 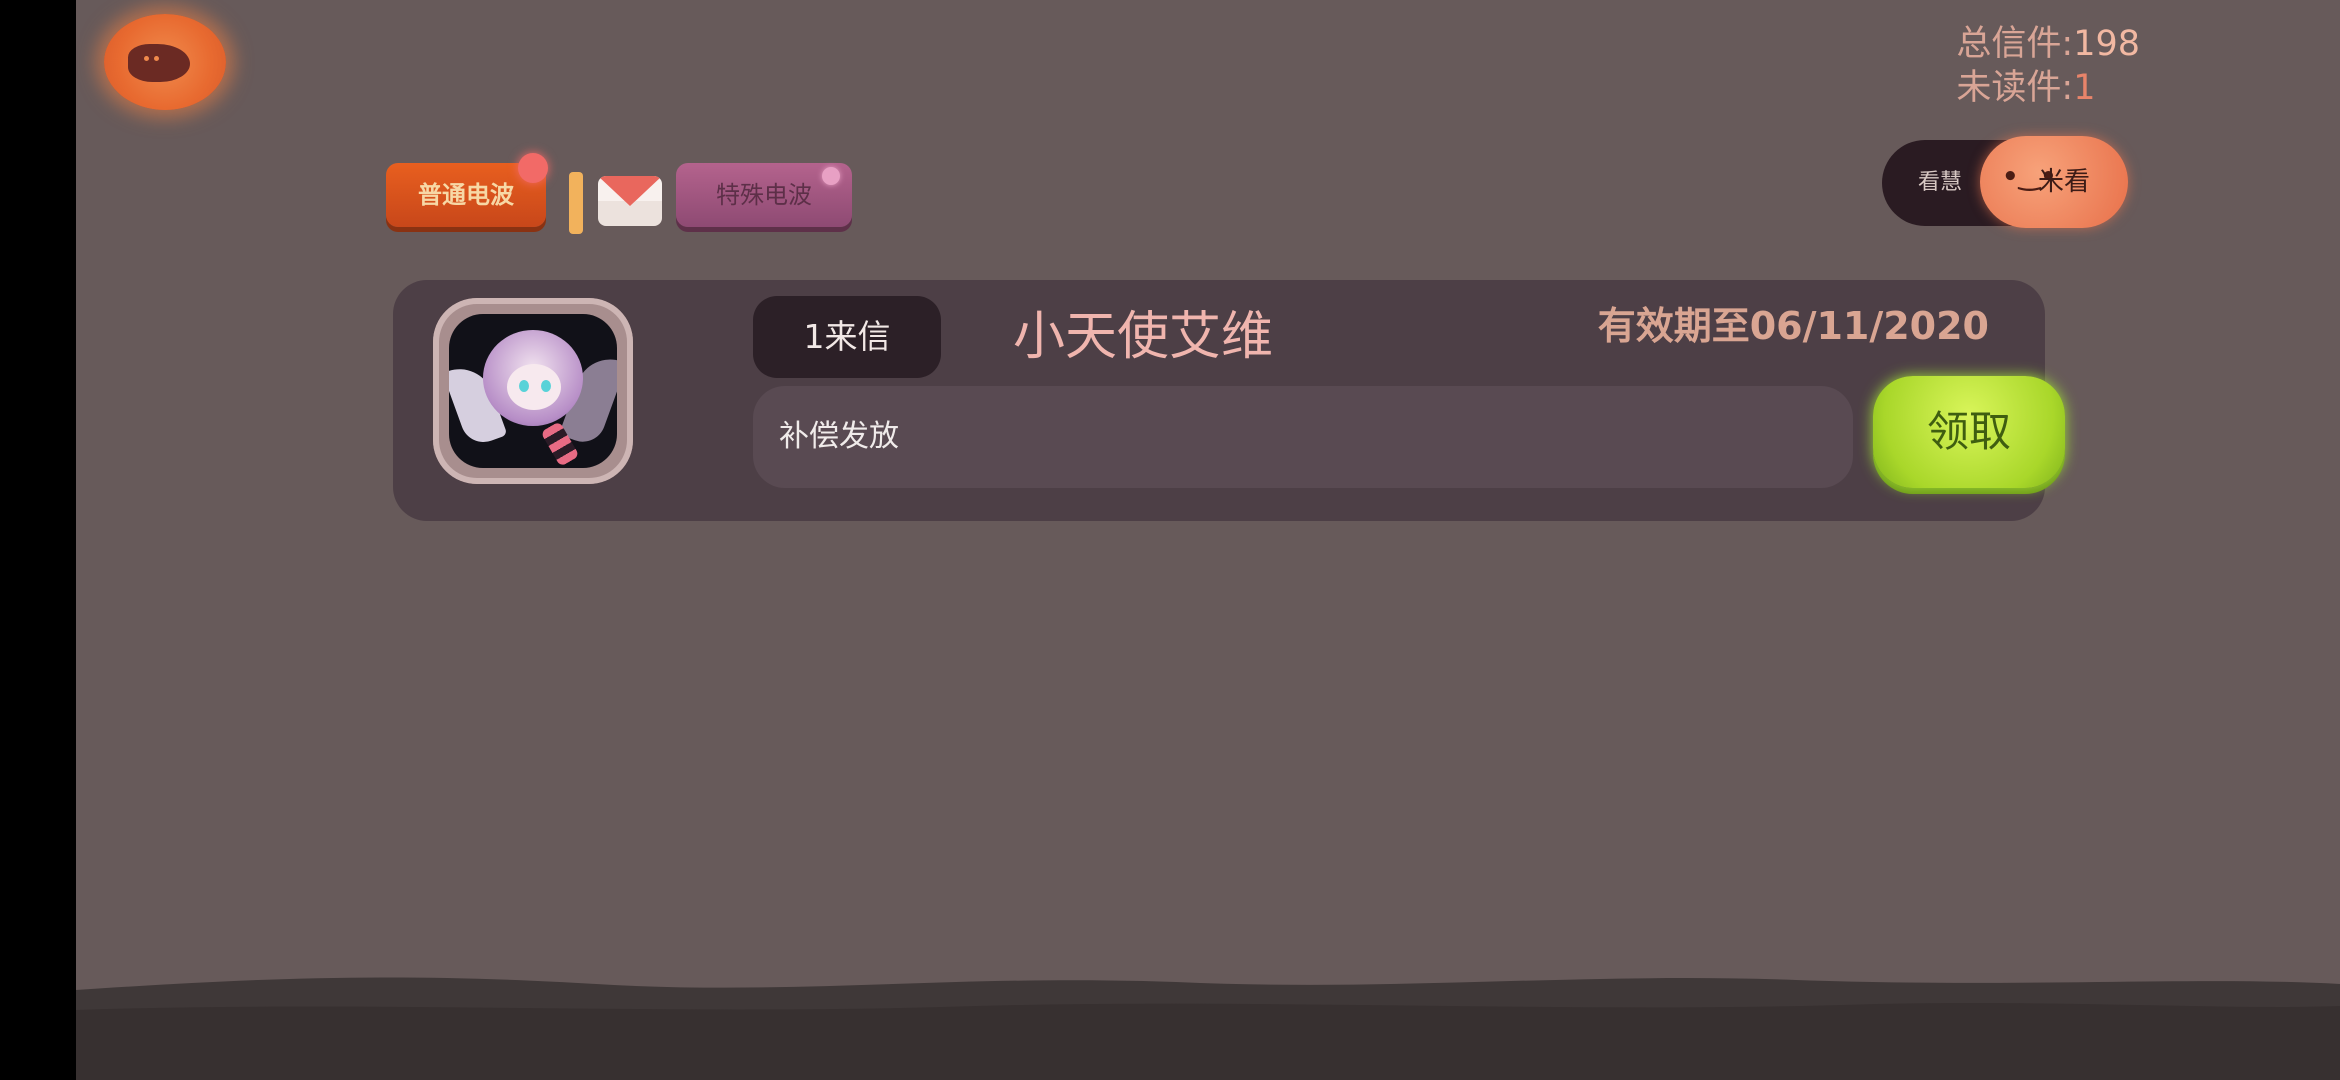 I want to click on toggle-off-label: 看慧, so click(x=1940, y=182).